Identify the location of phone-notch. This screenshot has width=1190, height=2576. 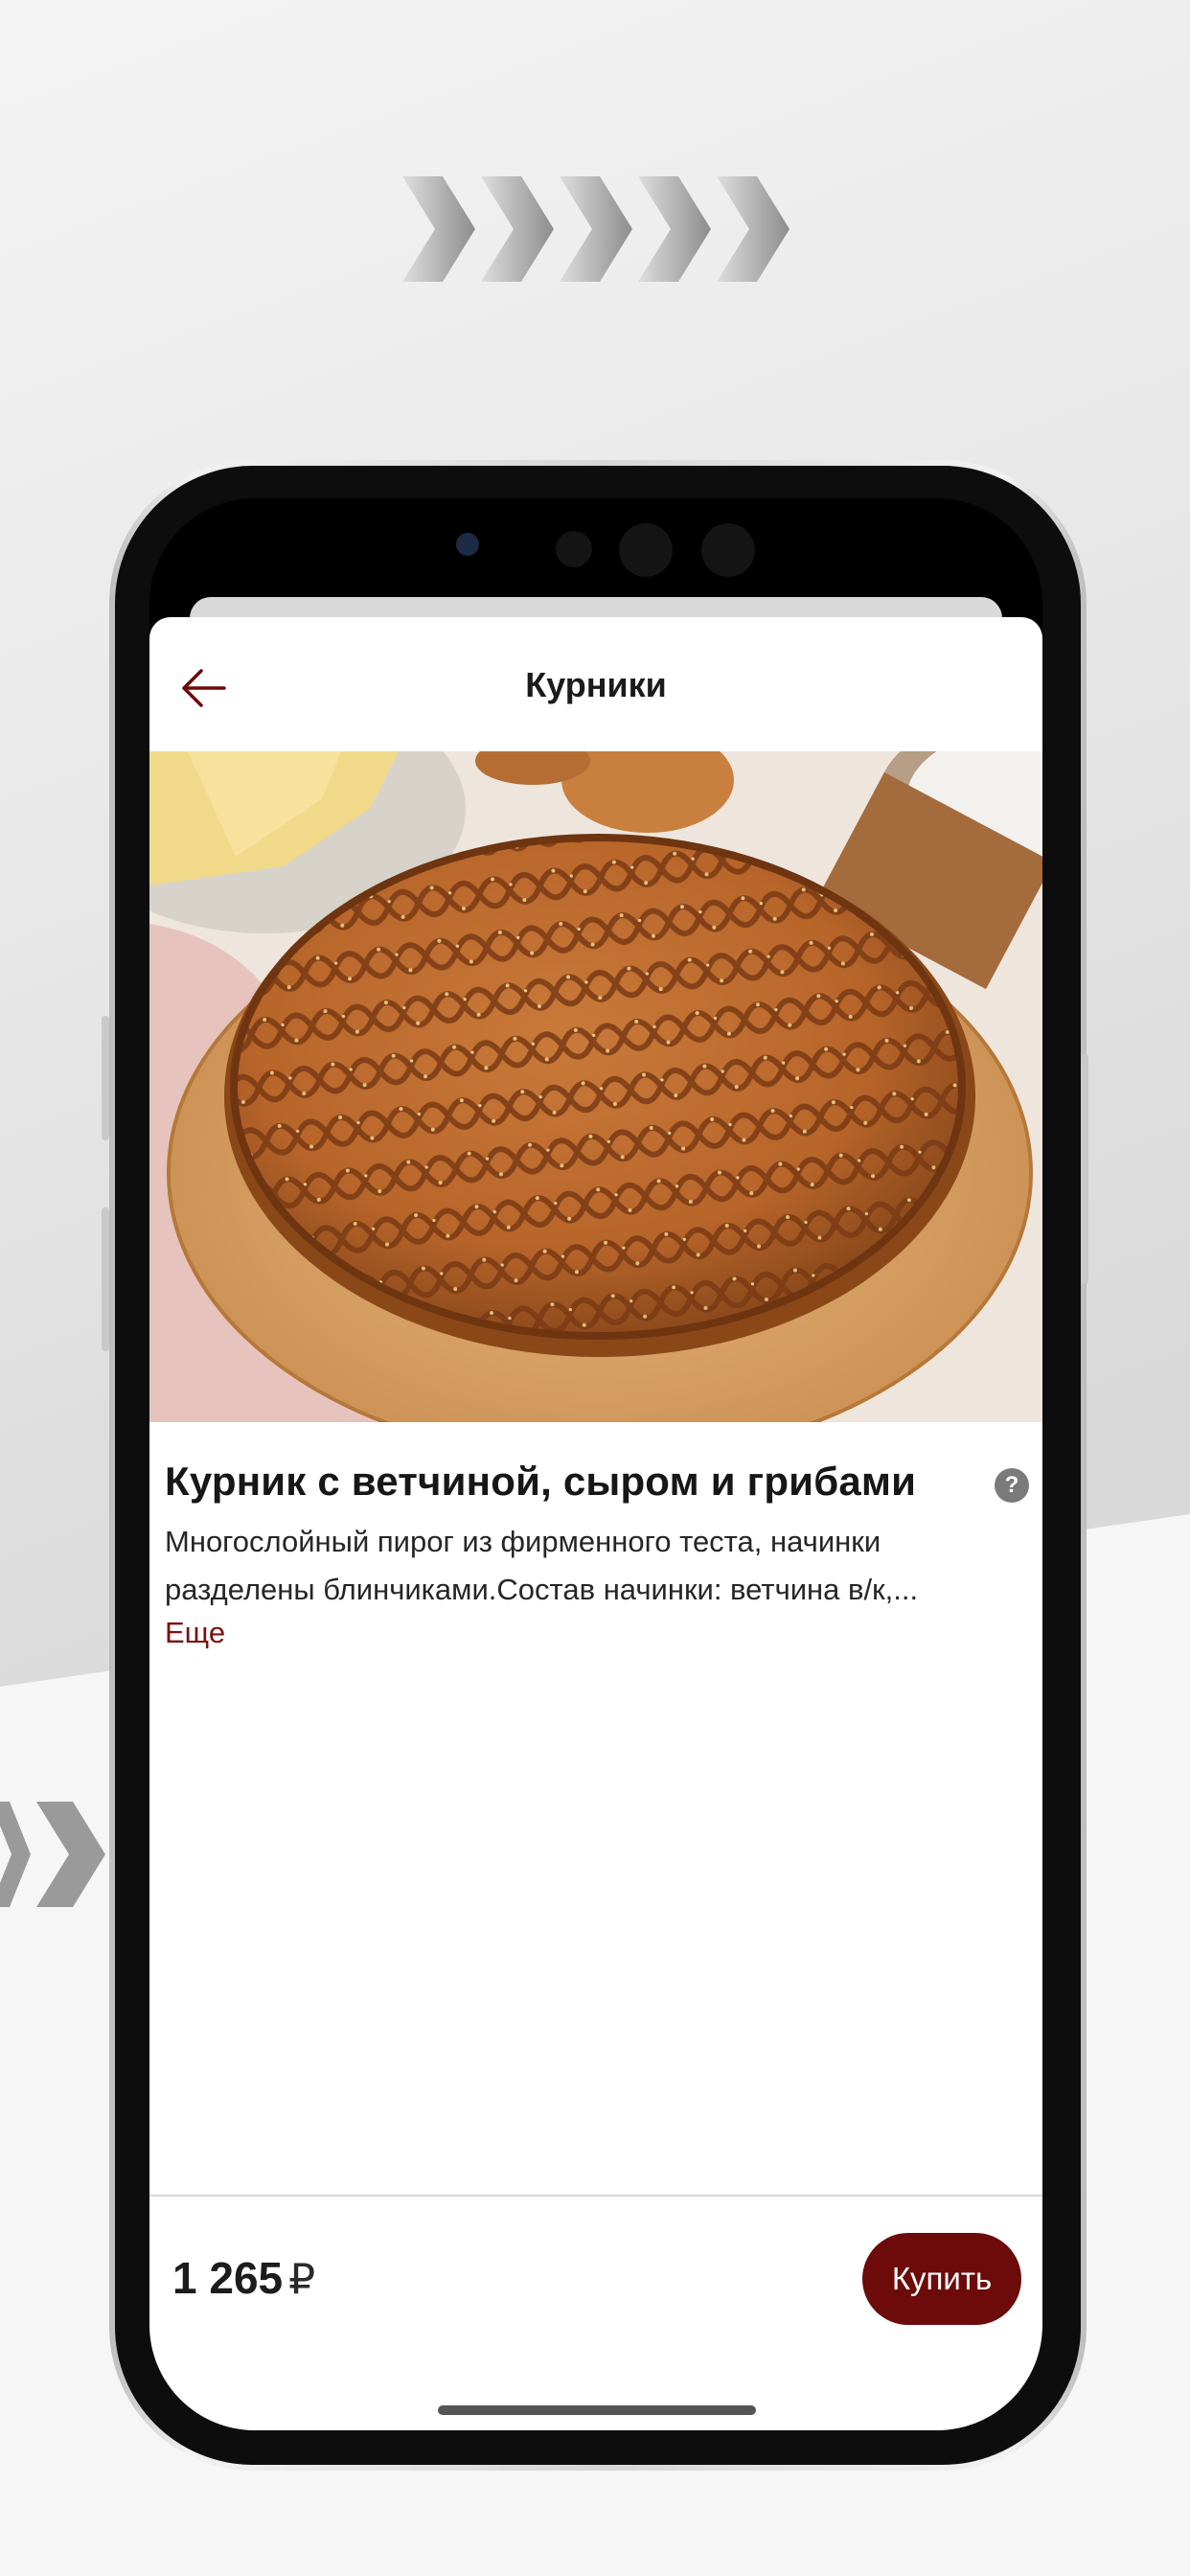
(595, 537).